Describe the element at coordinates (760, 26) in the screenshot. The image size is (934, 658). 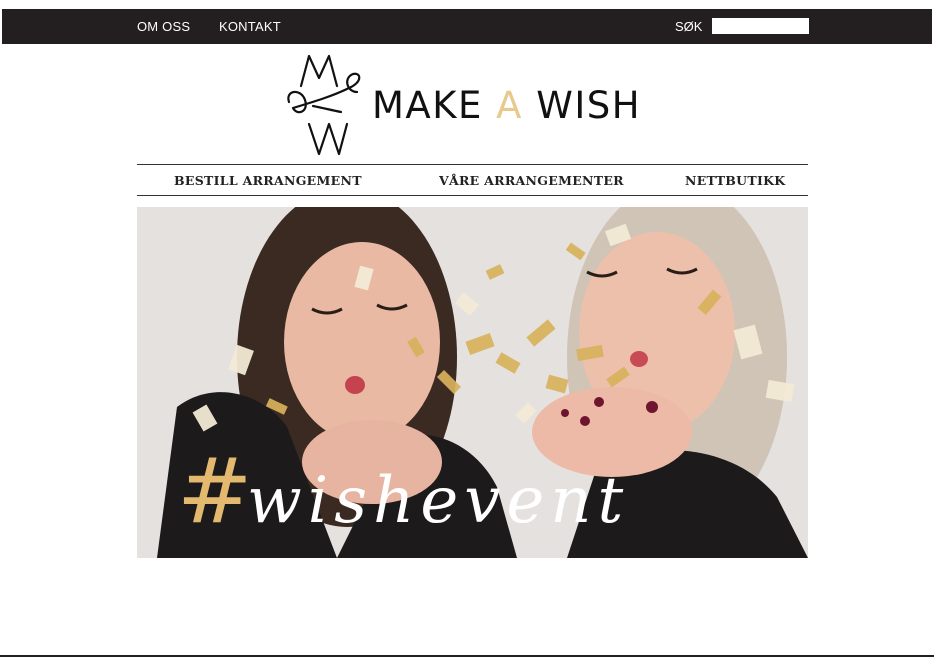
I see `search-input` at that location.